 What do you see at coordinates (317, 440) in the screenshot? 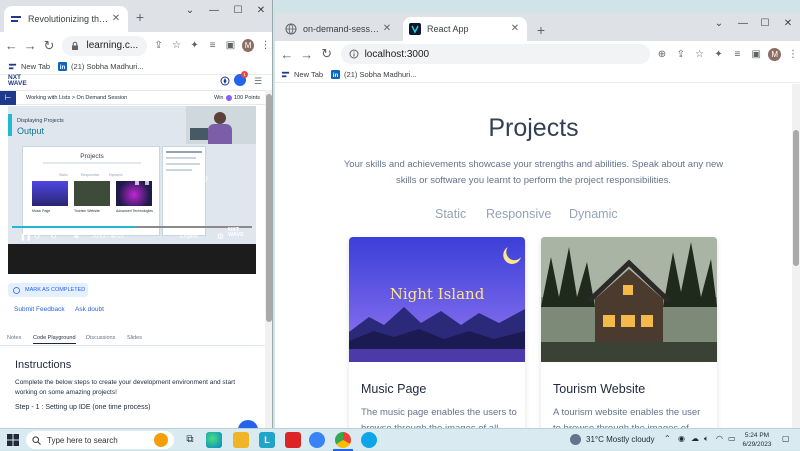
I see `media-player-icon` at bounding box center [317, 440].